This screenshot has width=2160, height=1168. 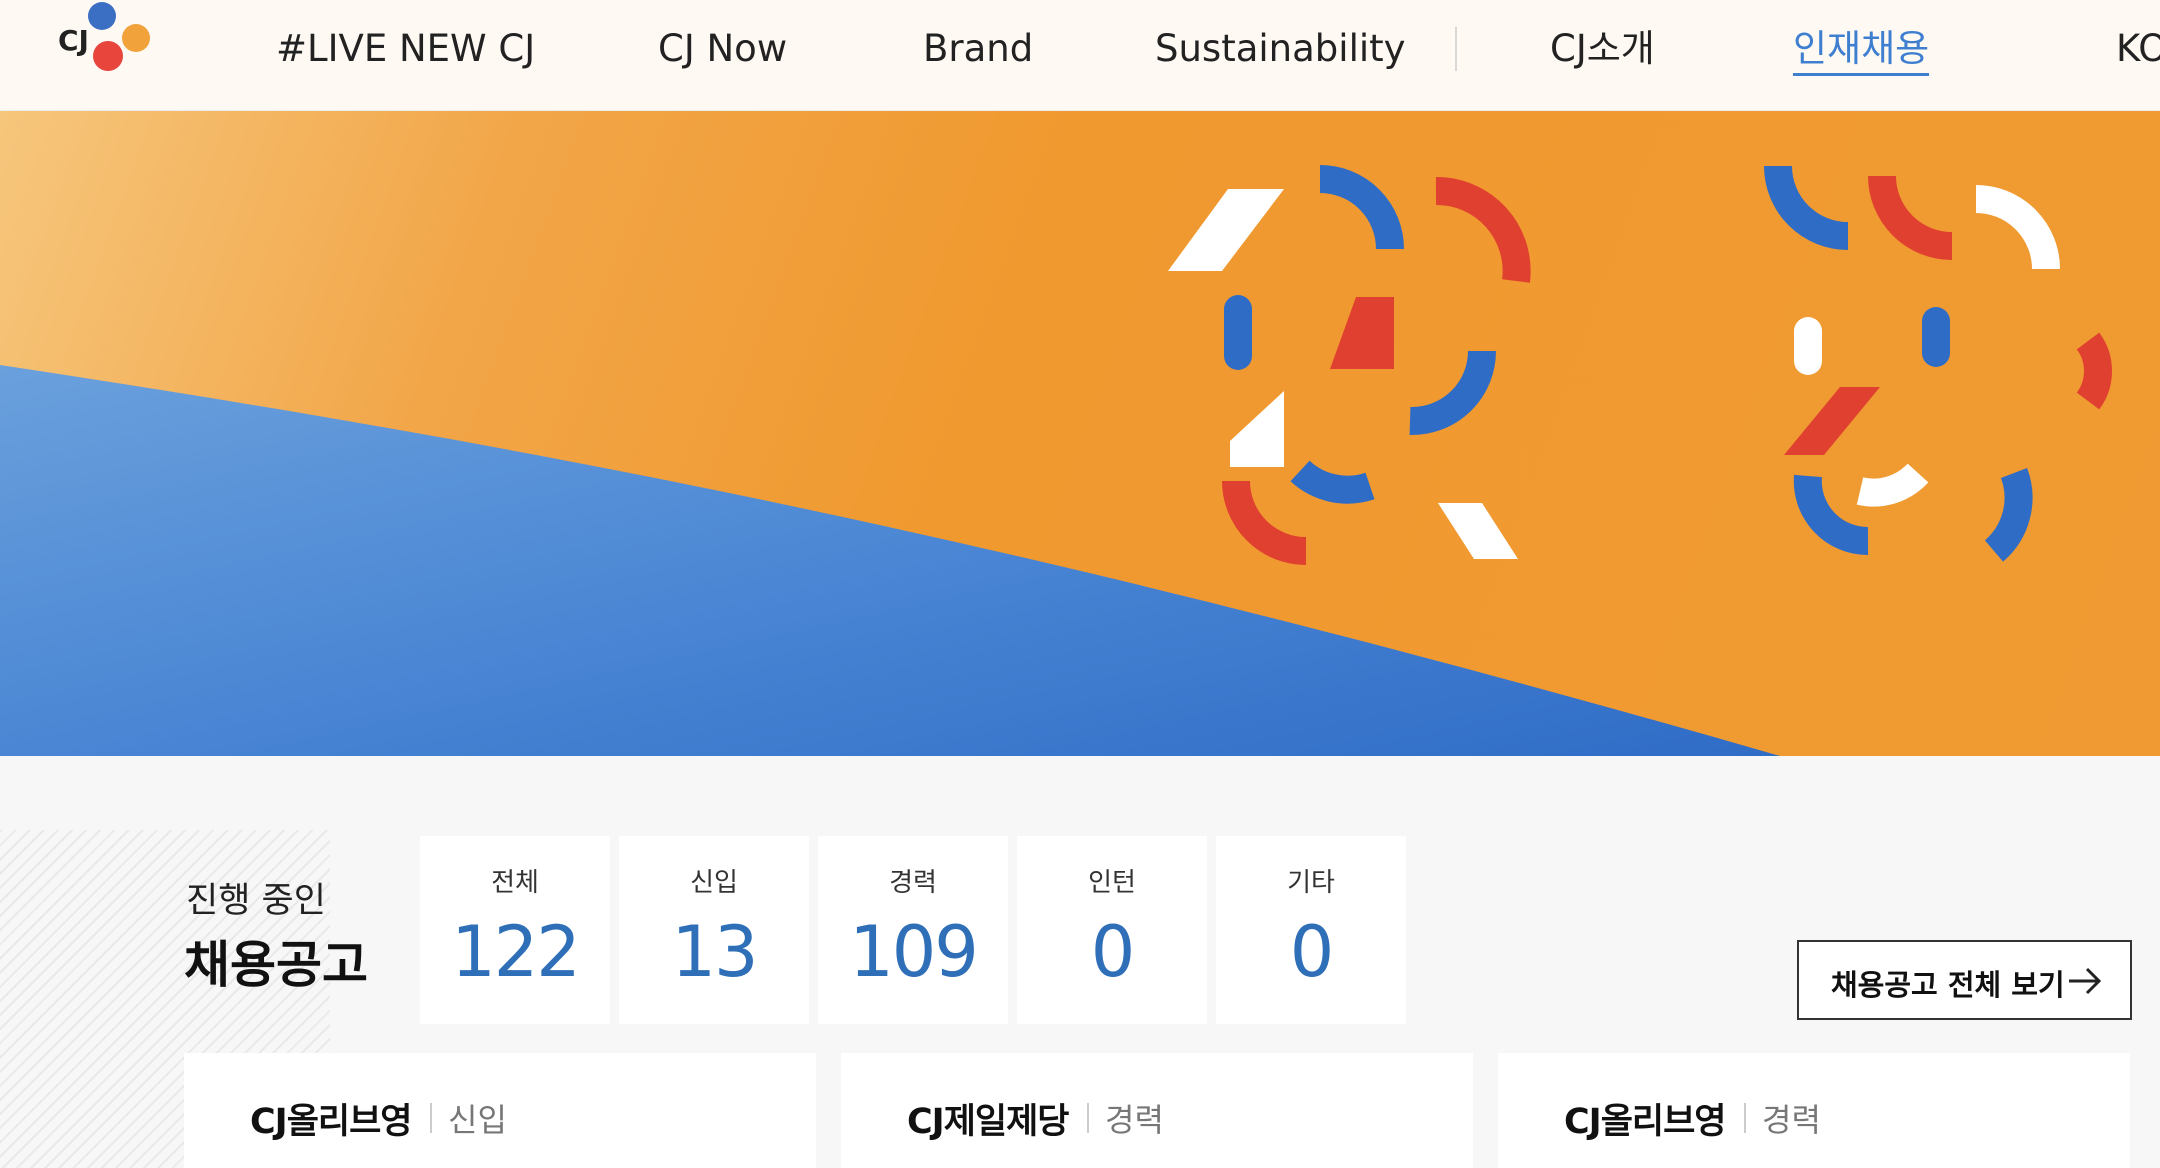 What do you see at coordinates (913, 883) in the screenshot?
I see `stat-label: 경력` at bounding box center [913, 883].